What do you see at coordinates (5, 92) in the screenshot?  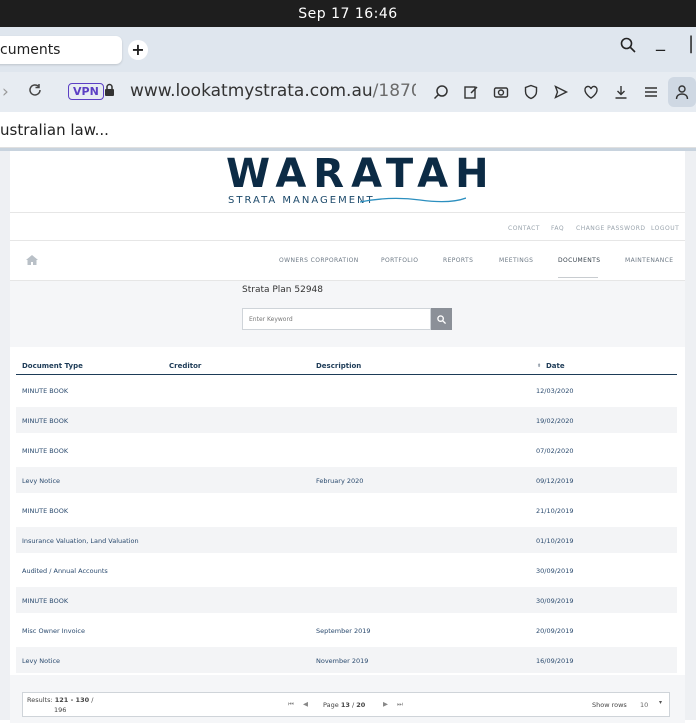 I see `forward-icon: ›` at bounding box center [5, 92].